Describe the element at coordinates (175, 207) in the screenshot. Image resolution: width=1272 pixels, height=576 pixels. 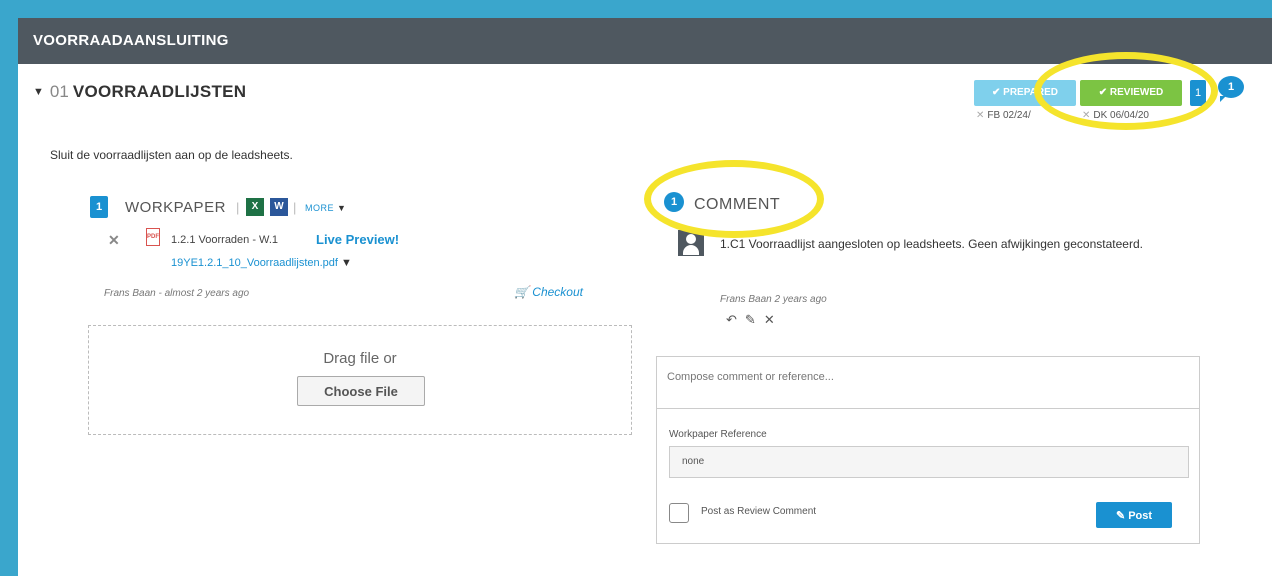
I see `workpaper-label: WORKPAPER` at that location.